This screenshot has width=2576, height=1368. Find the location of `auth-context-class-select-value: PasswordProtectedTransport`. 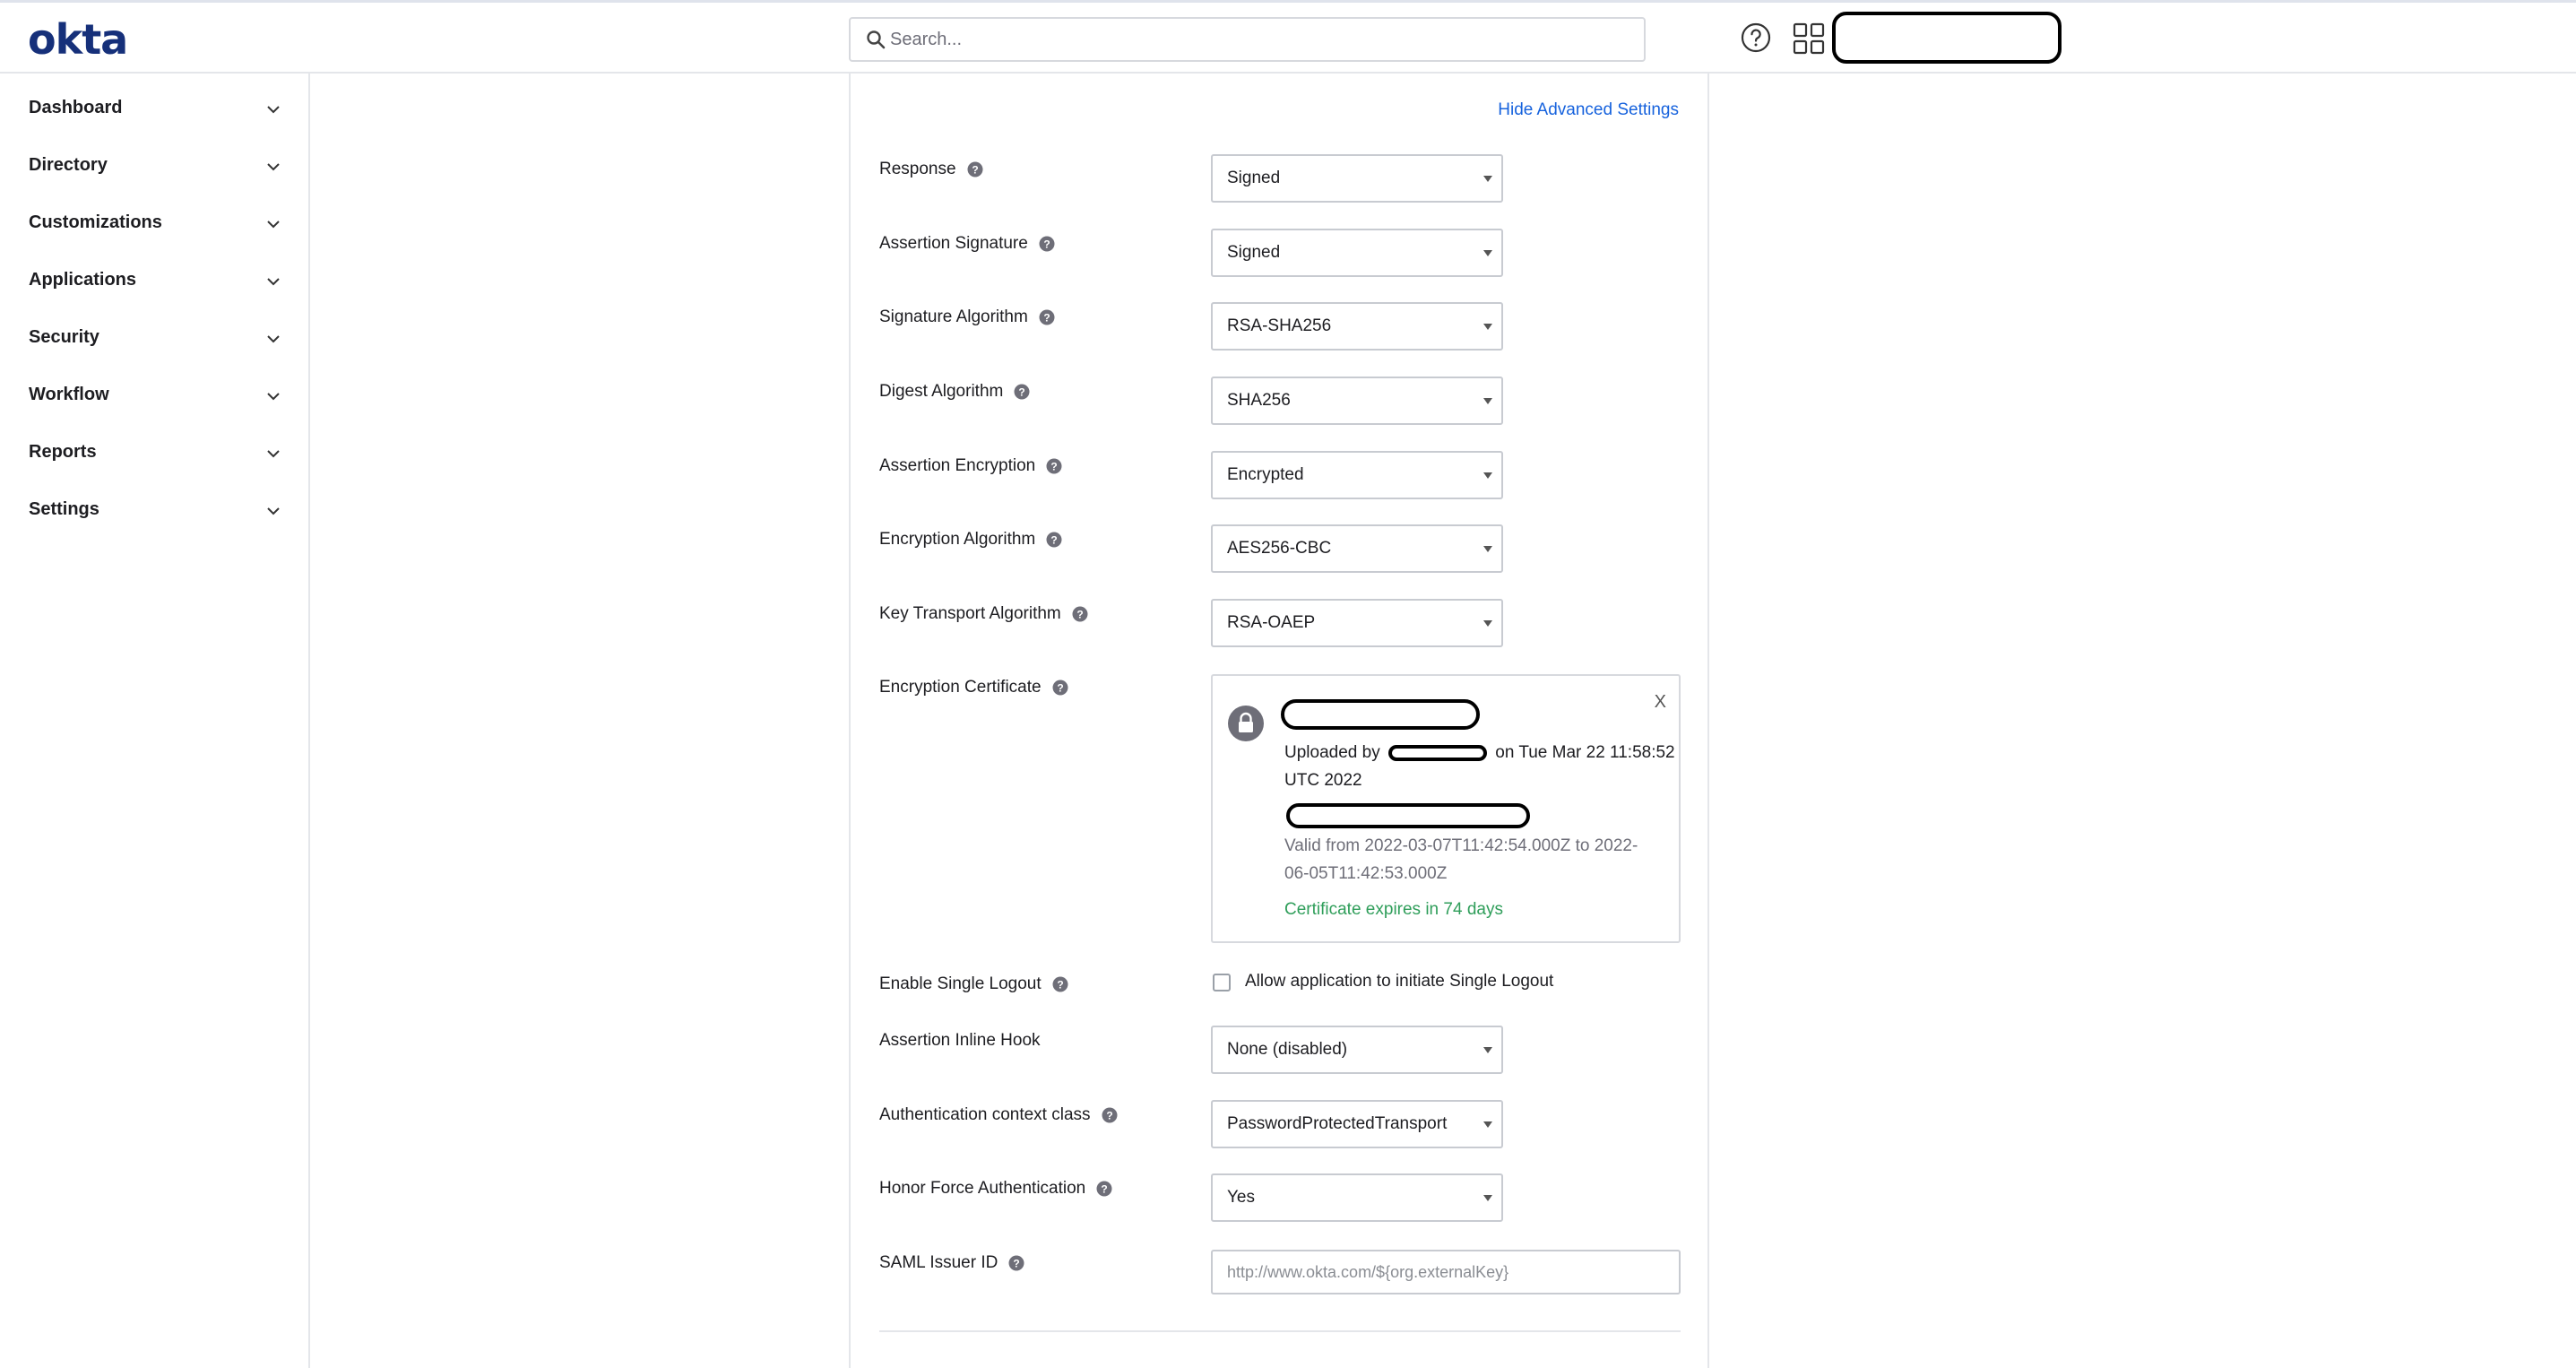

auth-context-class-select-value: PasswordProtectedTransport is located at coordinates (1337, 1123).